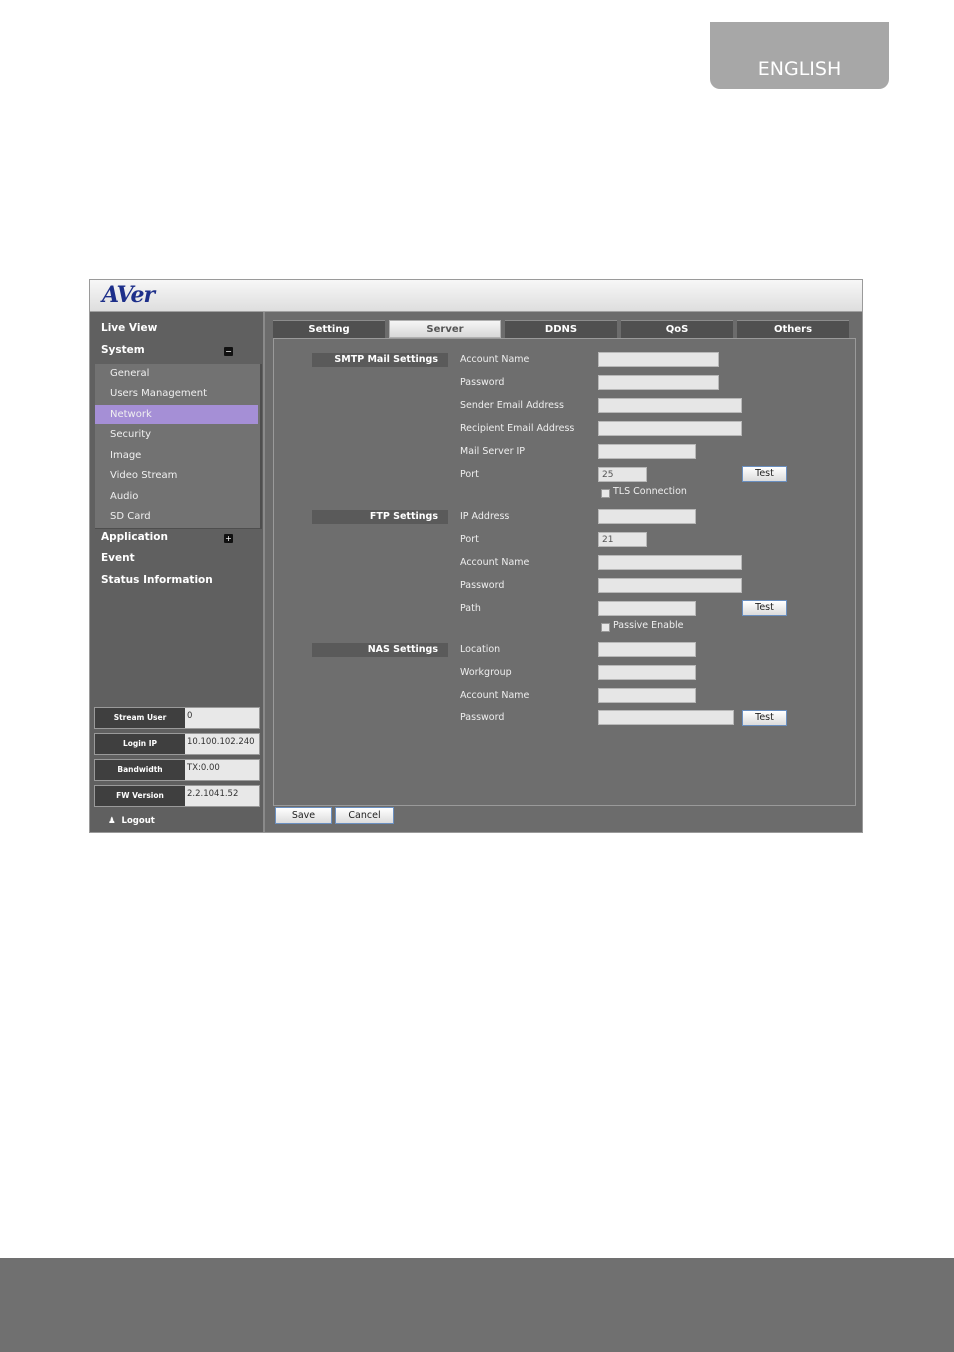  Describe the element at coordinates (176, 455) in the screenshot. I see `sidebar-item-image: Image` at that location.